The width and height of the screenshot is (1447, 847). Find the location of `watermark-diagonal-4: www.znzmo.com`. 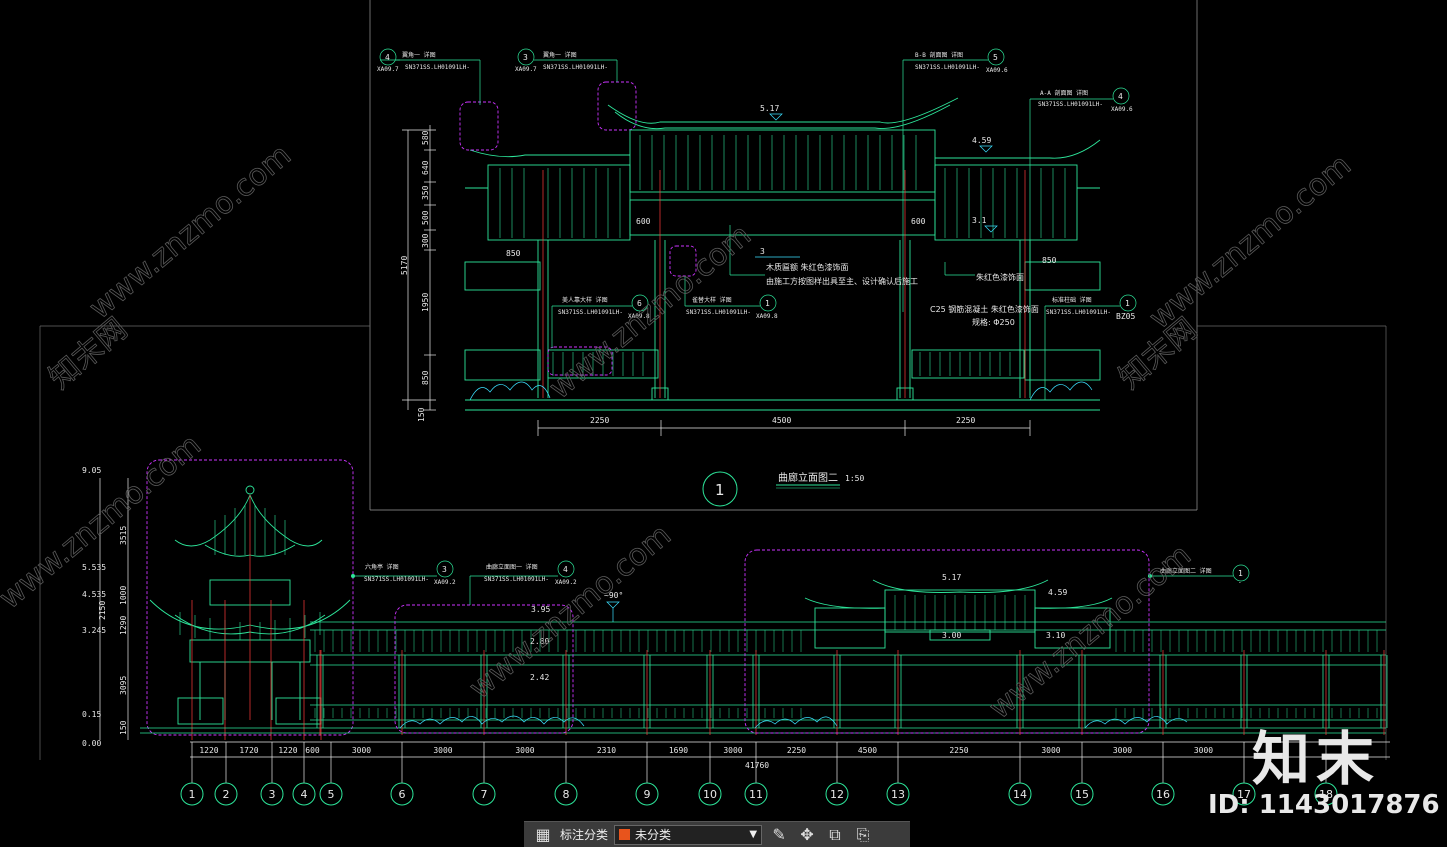

watermark-diagonal-4: www.znzmo.com is located at coordinates (570, 612).